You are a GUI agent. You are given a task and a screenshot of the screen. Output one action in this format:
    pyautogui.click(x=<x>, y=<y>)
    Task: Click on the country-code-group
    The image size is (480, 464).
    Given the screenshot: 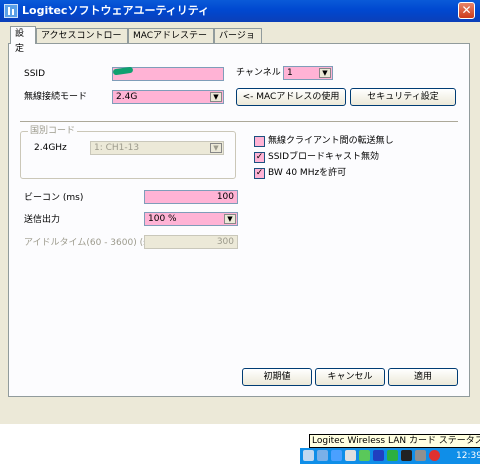 What is the action you would take?
    pyautogui.click(x=128, y=155)
    